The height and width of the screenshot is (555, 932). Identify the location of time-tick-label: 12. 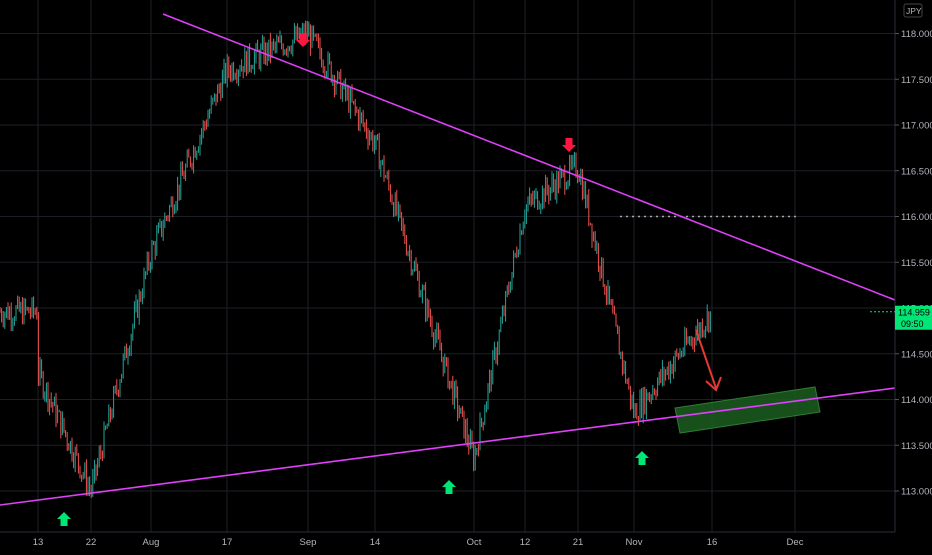
(525, 542).